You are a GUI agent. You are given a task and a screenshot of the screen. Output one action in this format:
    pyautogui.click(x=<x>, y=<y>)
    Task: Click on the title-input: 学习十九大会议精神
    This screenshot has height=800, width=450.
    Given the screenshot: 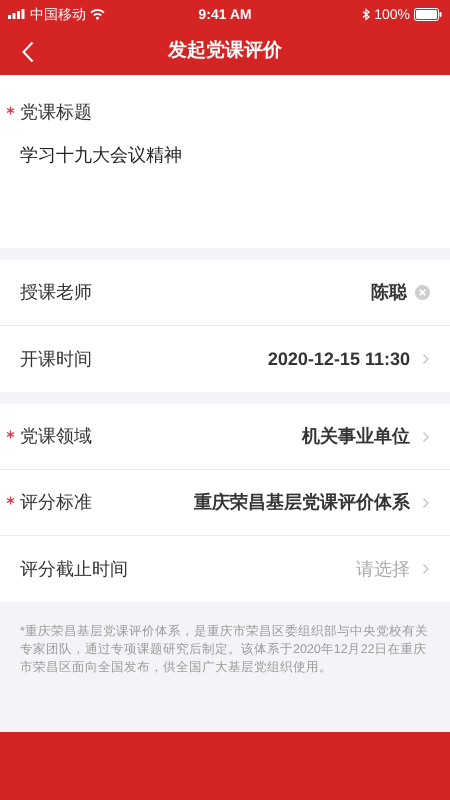 What is the action you would take?
    pyautogui.click(x=101, y=155)
    